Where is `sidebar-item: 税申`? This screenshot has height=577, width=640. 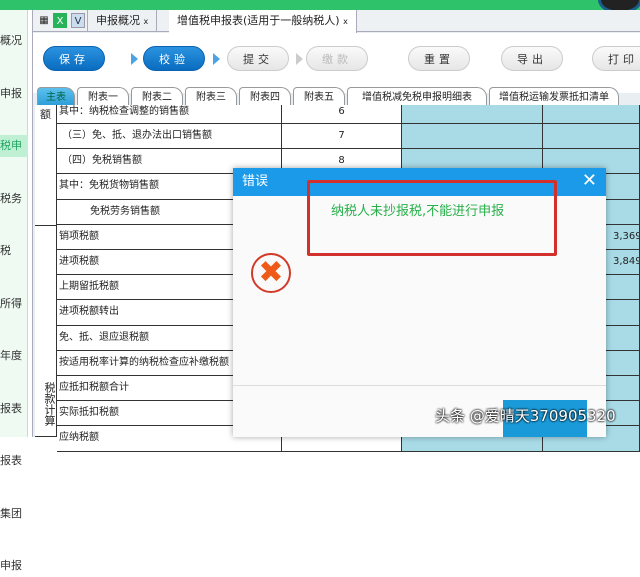 sidebar-item: 税申 is located at coordinates (14, 146).